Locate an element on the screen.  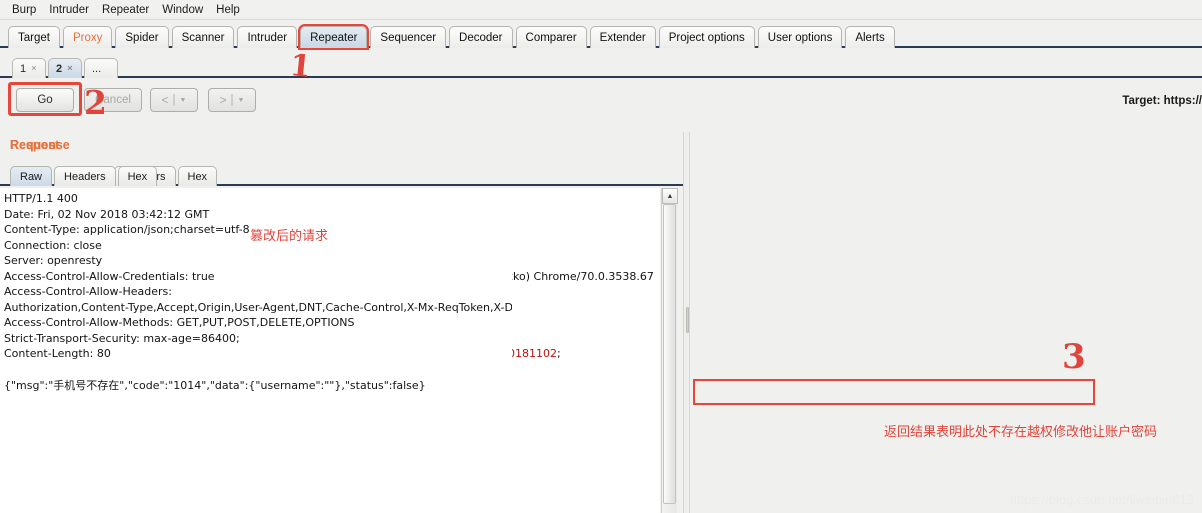
tab-label: Alerts is located at coordinates (870, 37).